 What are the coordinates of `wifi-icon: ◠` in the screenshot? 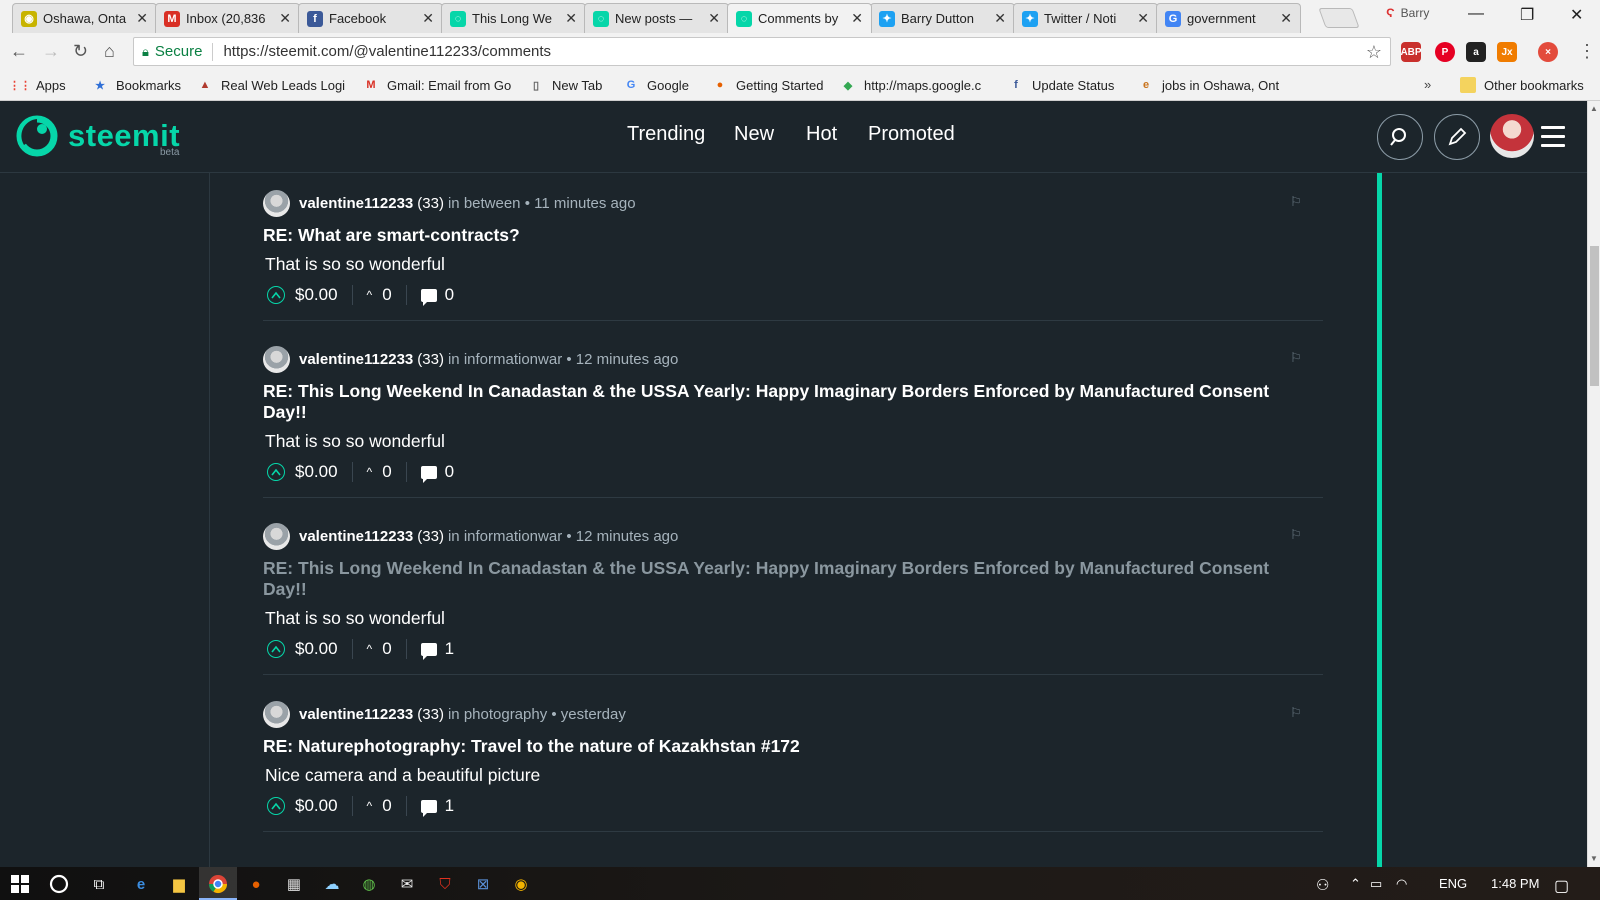 It's located at (1401, 884).